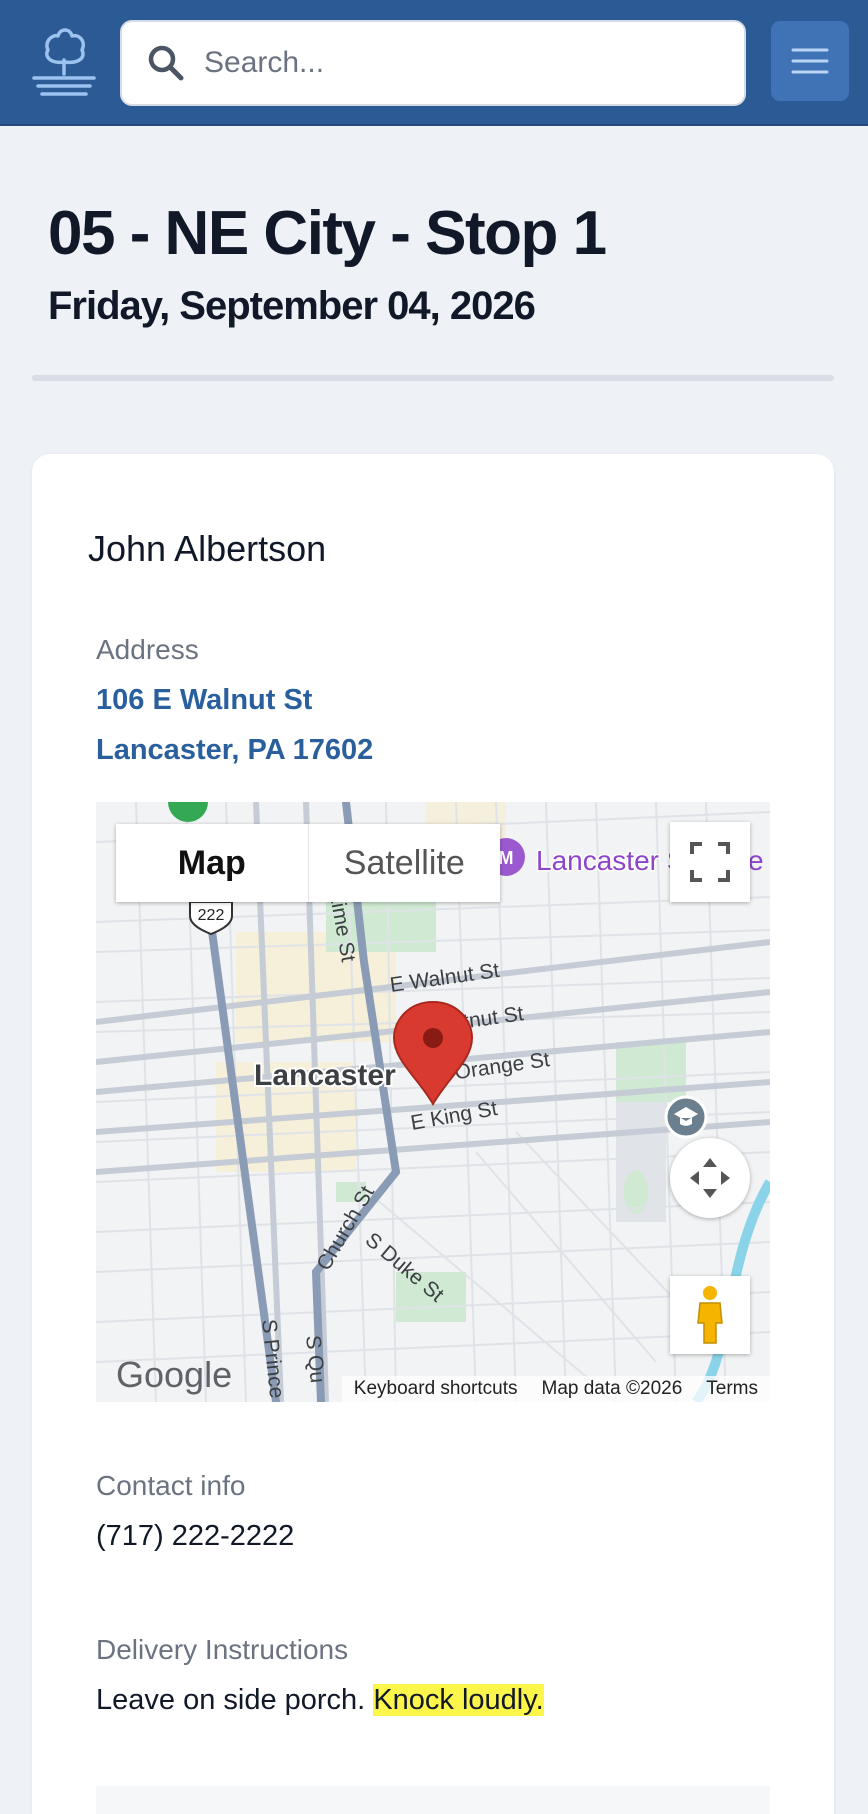 Image resolution: width=868 pixels, height=1814 pixels. I want to click on instructions-text: Leave on side porch. Knock loudly., so click(320, 1700).